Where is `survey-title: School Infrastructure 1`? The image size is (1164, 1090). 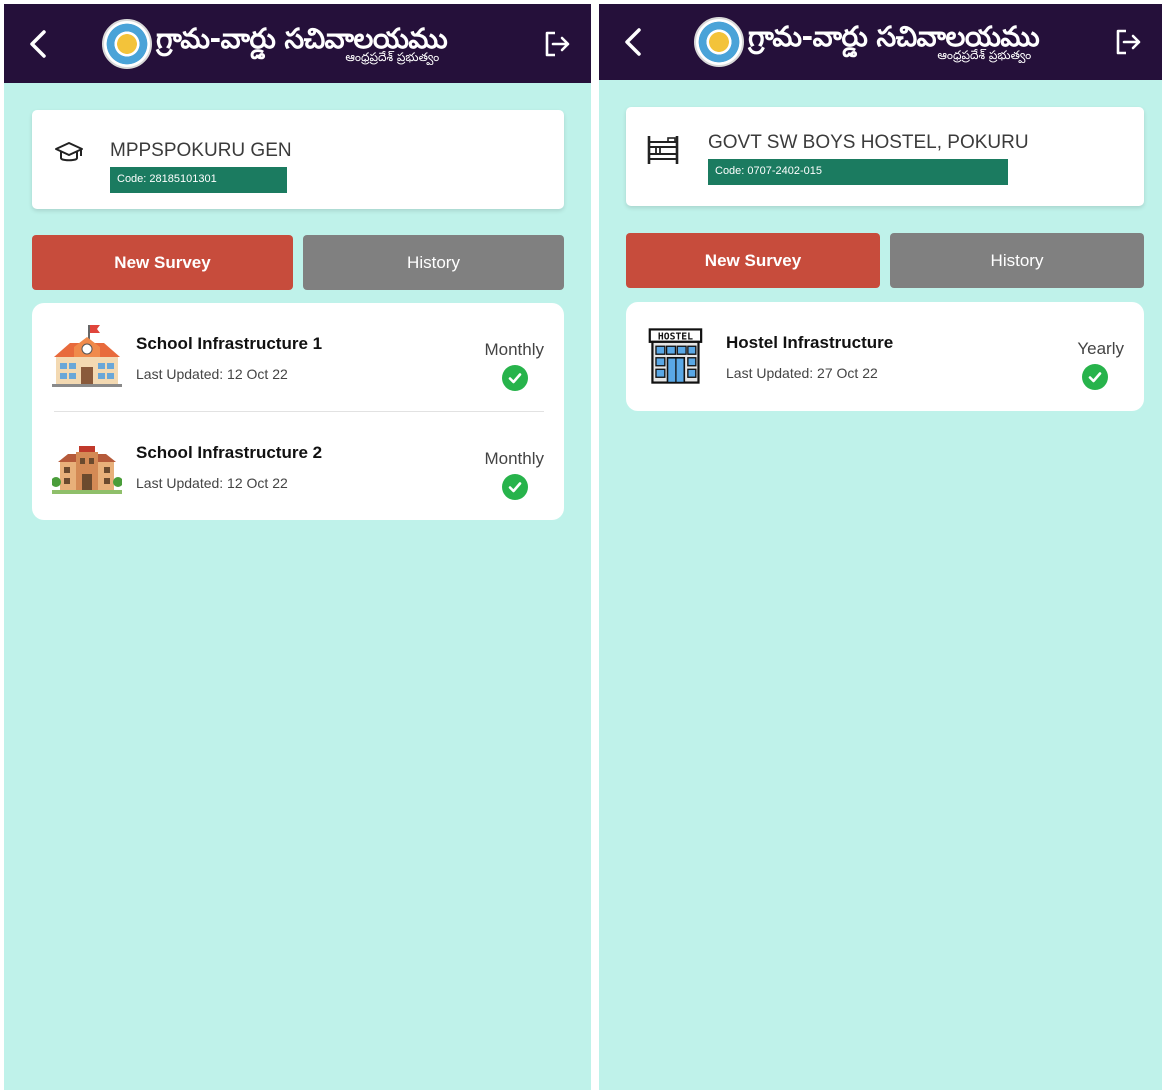
survey-title: School Infrastructure 1 is located at coordinates (229, 343).